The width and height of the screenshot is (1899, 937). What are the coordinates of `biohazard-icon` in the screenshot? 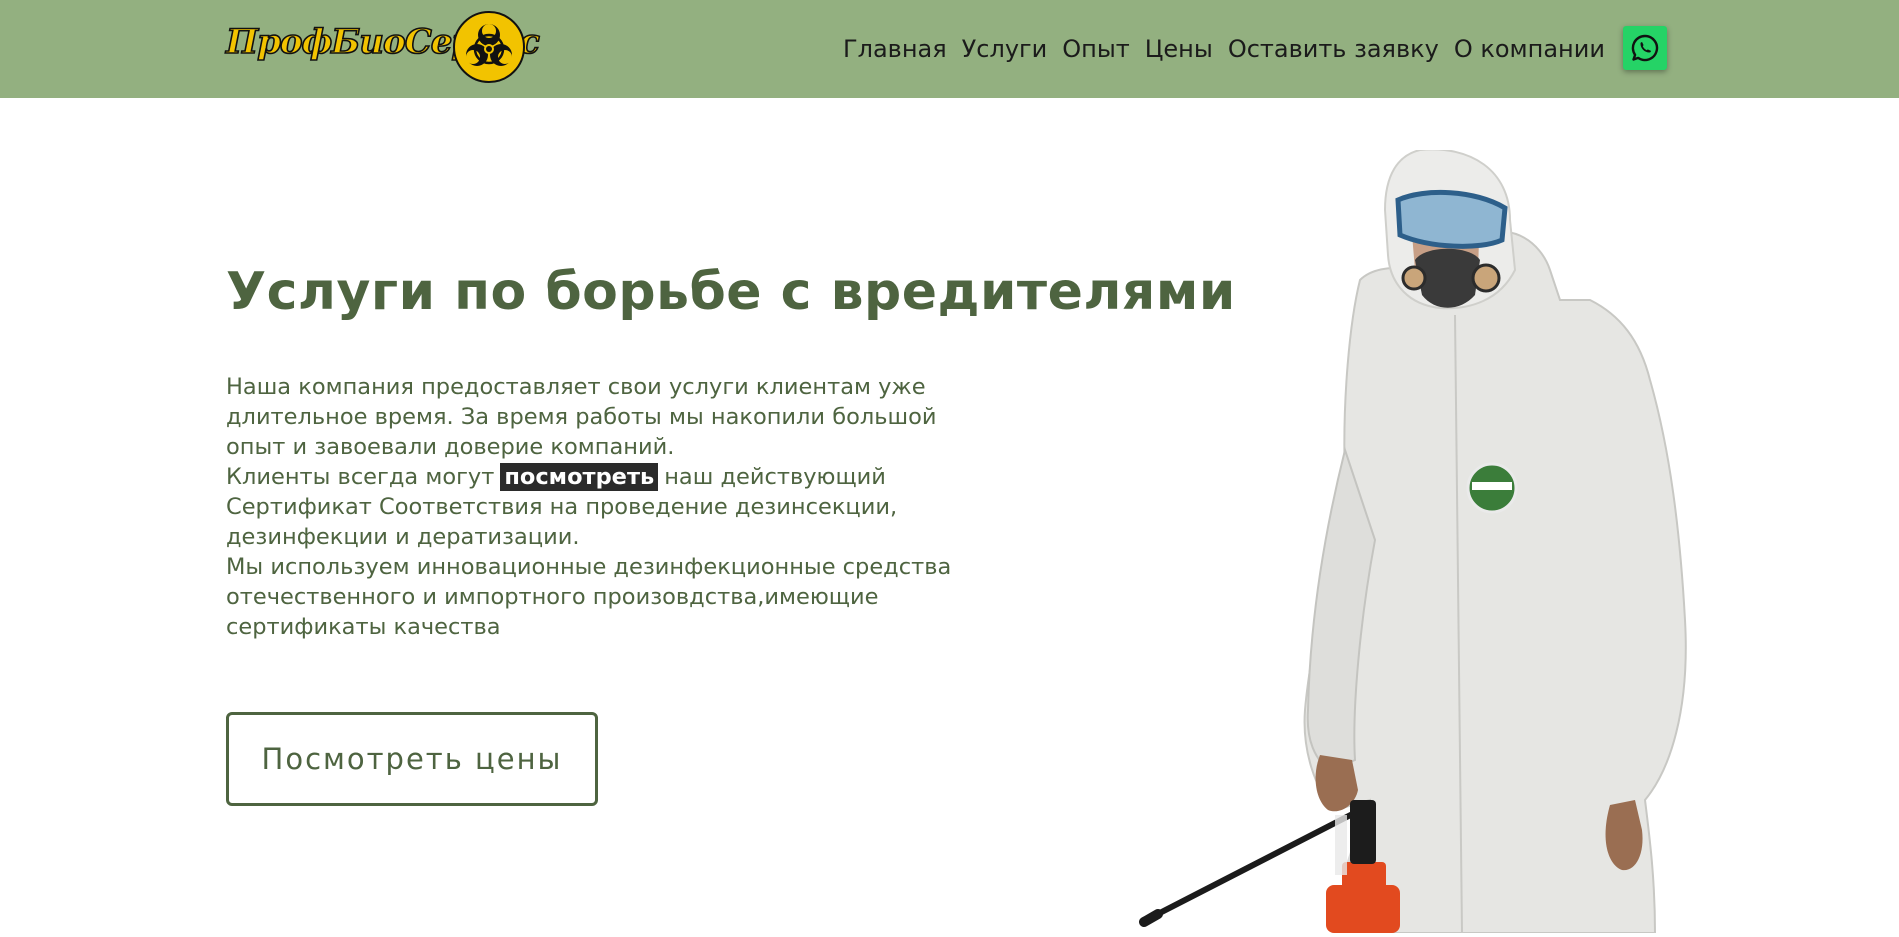 It's located at (489, 47).